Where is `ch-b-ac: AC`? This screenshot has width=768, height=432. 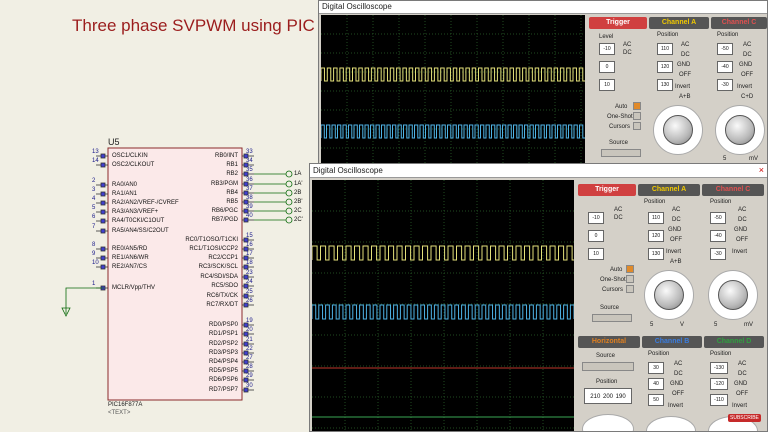
ch-b-ac: AC is located at coordinates (678, 364).